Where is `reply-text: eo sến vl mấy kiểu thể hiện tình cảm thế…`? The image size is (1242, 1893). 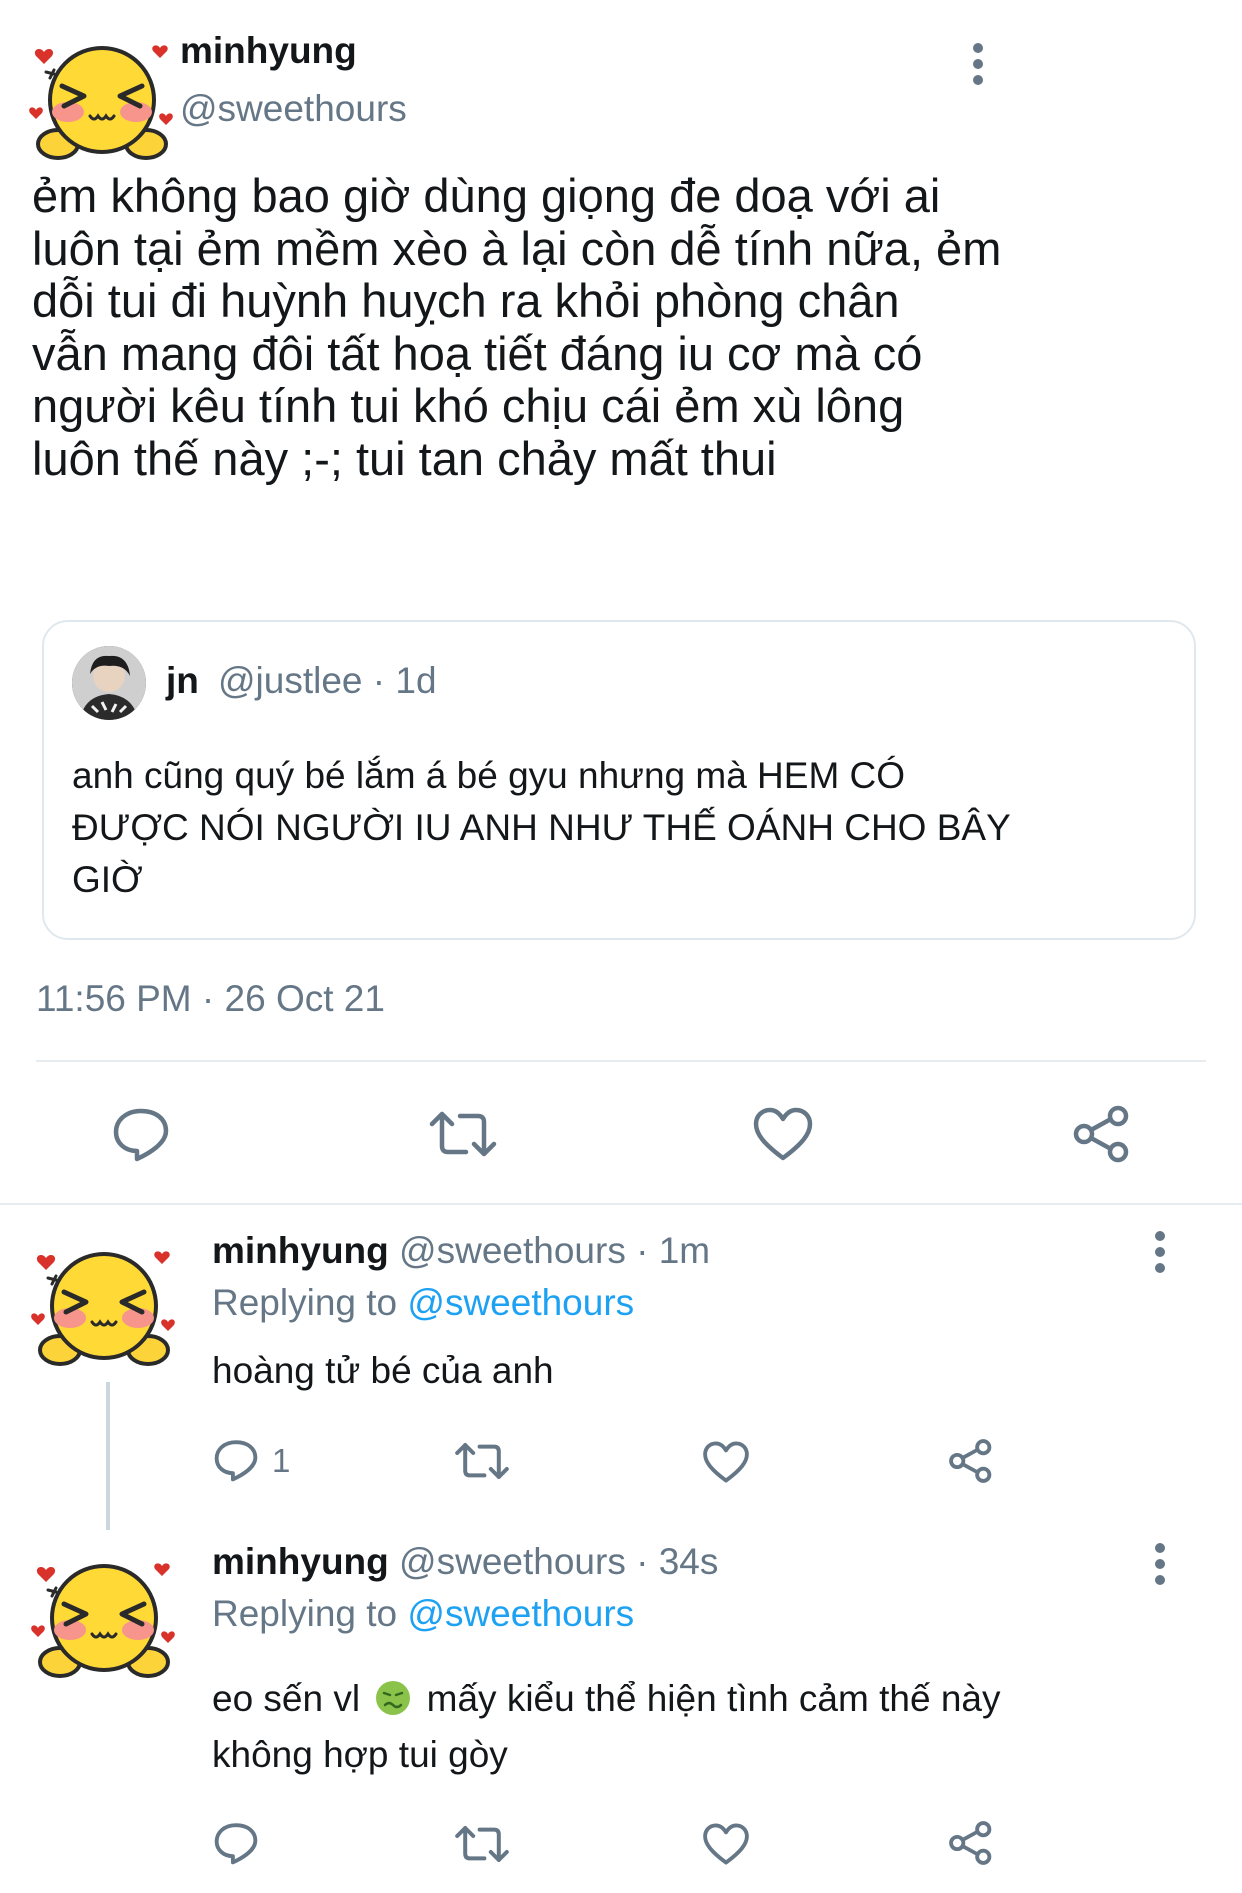
reply-text: eo sến vl mấy kiểu thể hiện tình cảm thế… is located at coordinates (712, 1727).